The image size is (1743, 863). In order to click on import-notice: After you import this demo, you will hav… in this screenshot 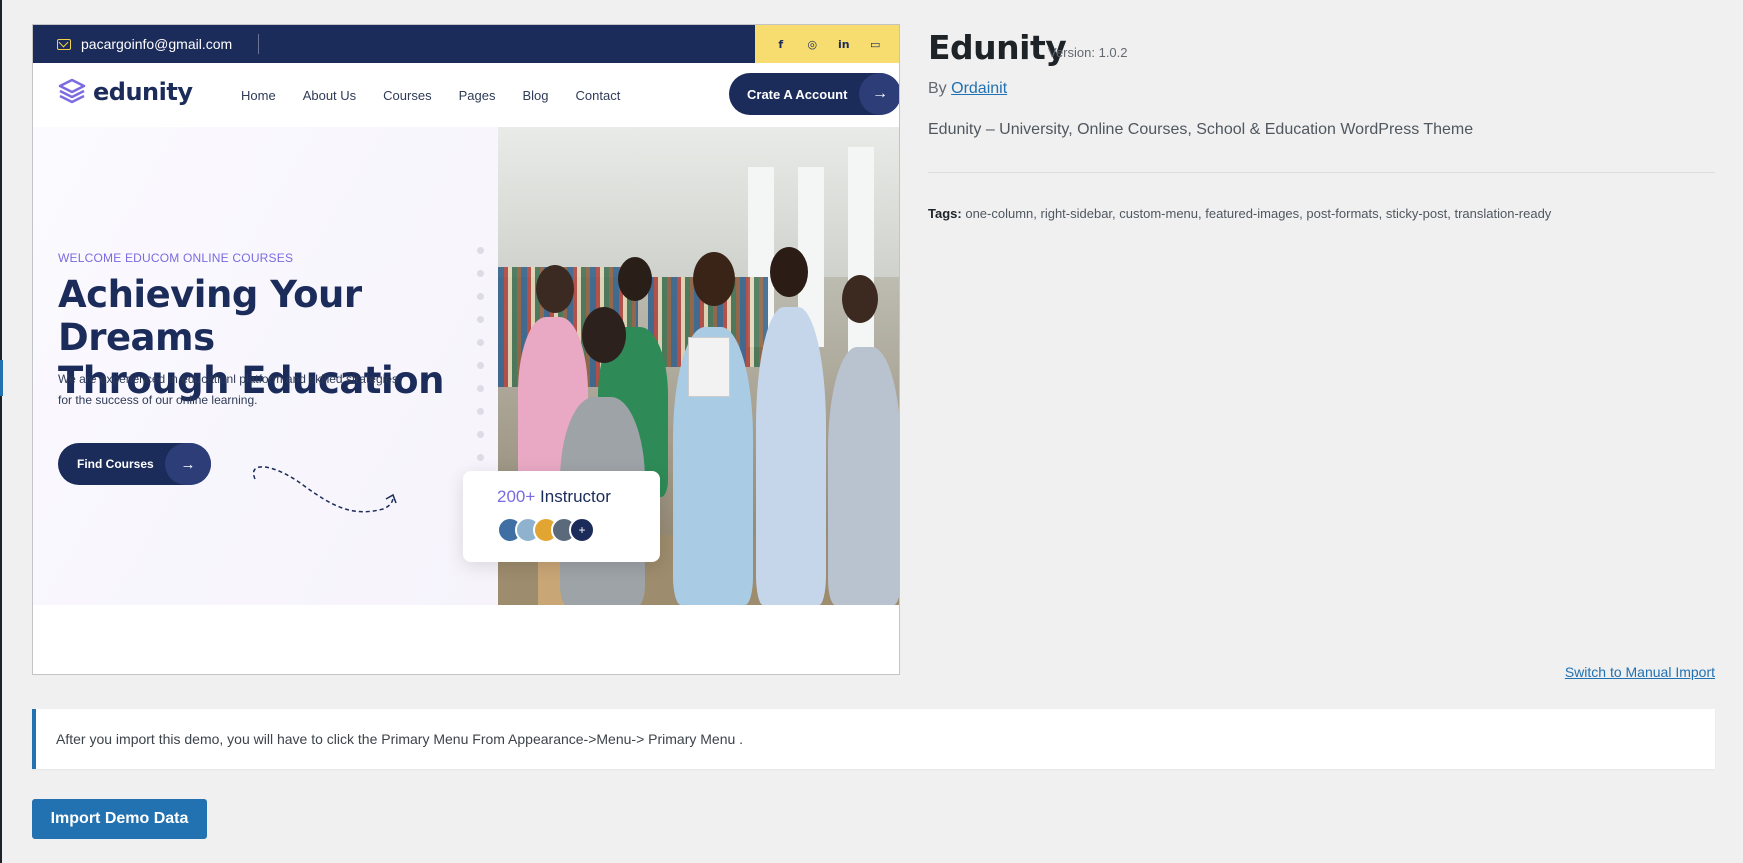, I will do `click(873, 739)`.